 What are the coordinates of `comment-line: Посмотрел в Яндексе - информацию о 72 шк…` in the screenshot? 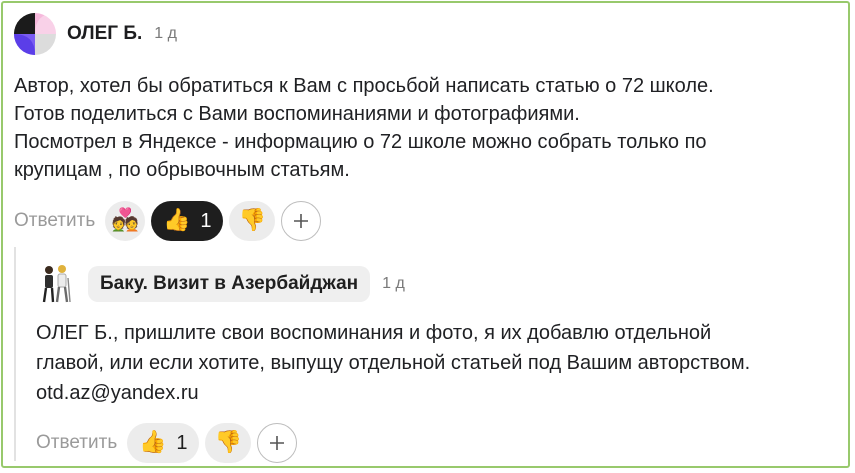 It's located at (360, 142).